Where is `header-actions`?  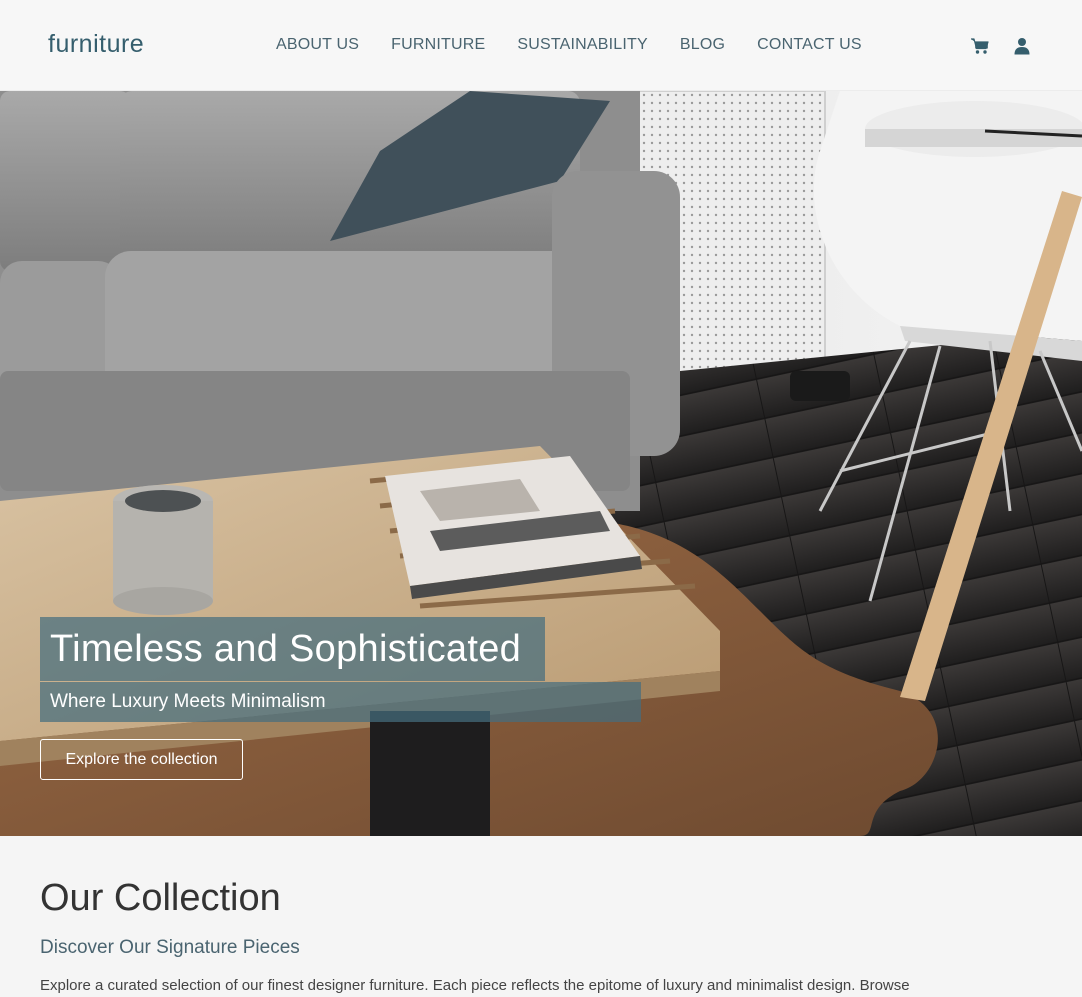 header-actions is located at coordinates (1001, 46).